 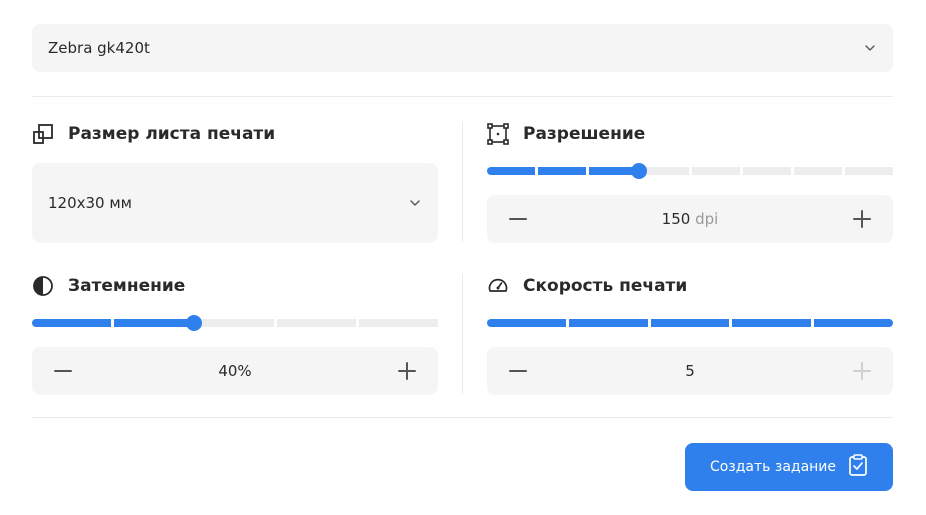 What do you see at coordinates (462, 334) in the screenshot?
I see `divider-vertical-bottom` at bounding box center [462, 334].